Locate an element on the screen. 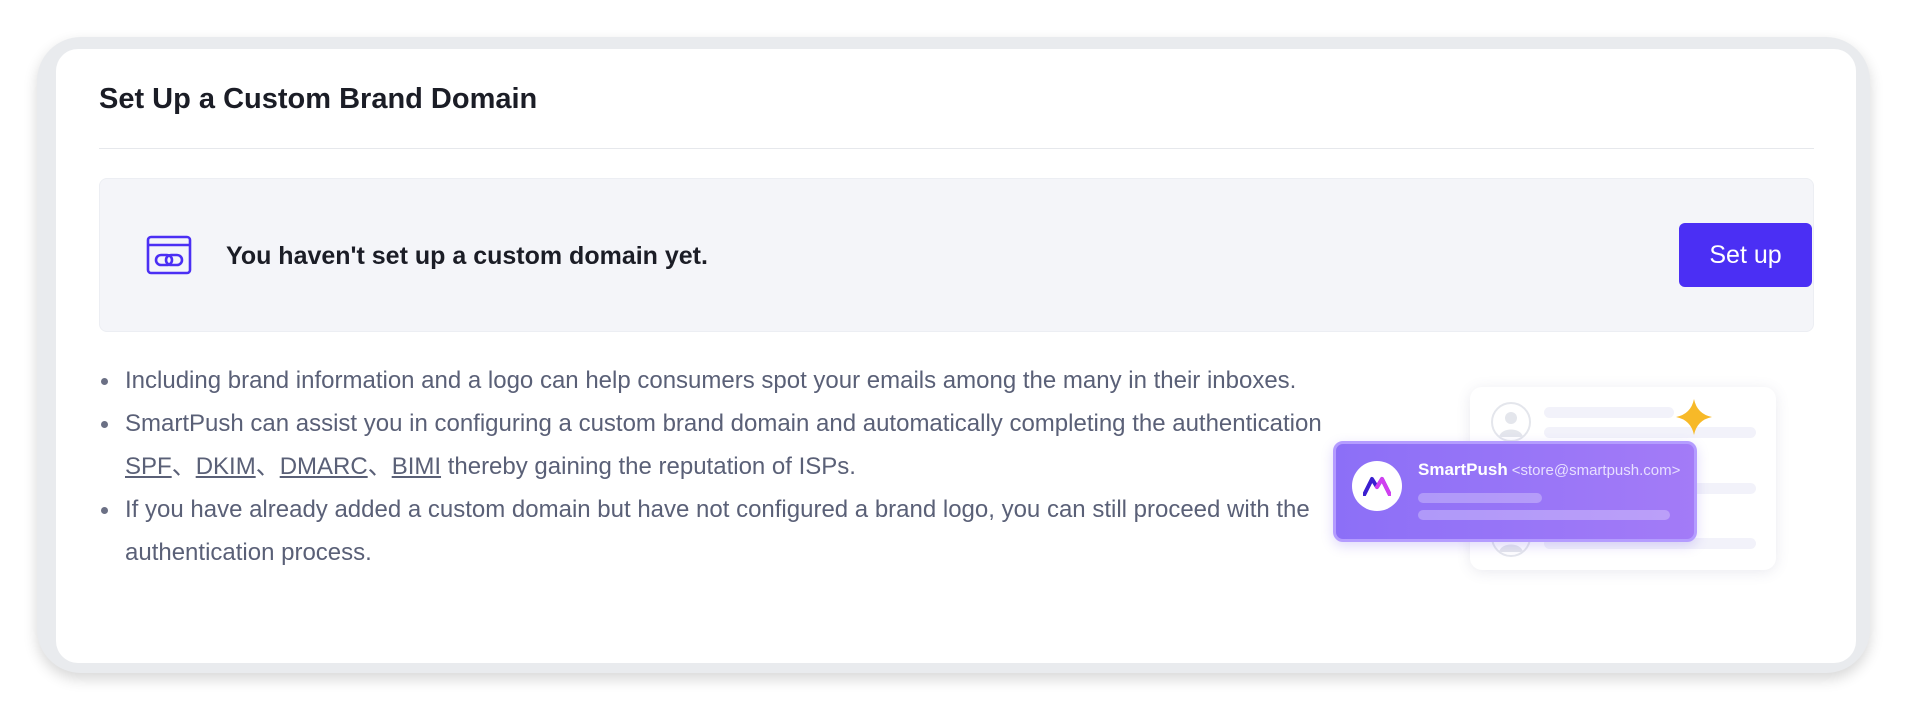 This screenshot has height=710, width=1908. sparkle-icon is located at coordinates (1694, 417).